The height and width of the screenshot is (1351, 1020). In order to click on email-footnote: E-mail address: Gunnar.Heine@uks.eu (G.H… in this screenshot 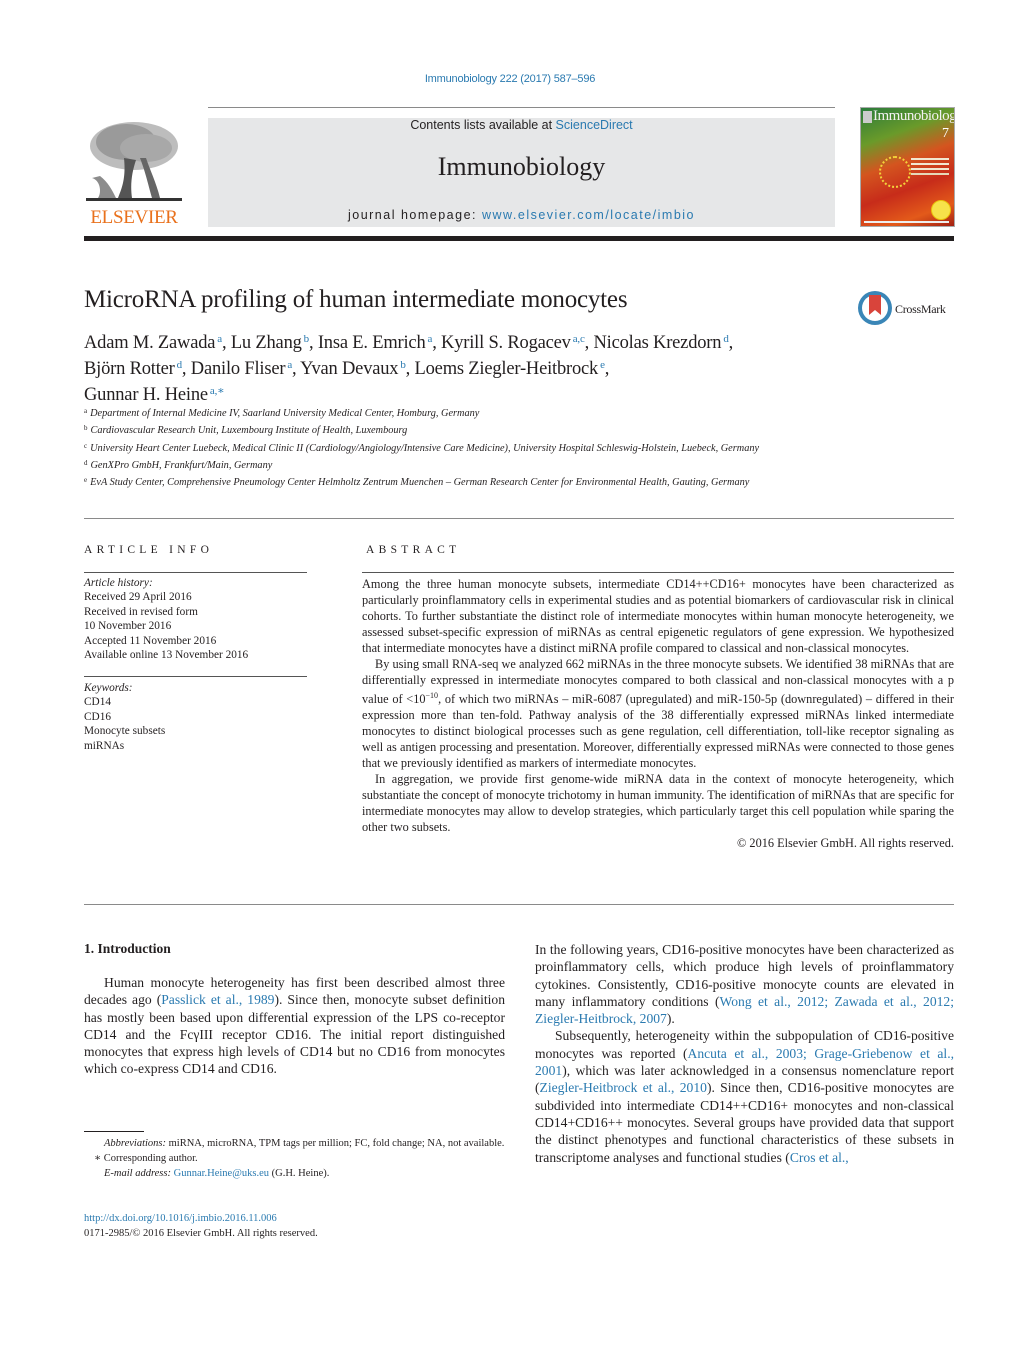, I will do `click(217, 1173)`.